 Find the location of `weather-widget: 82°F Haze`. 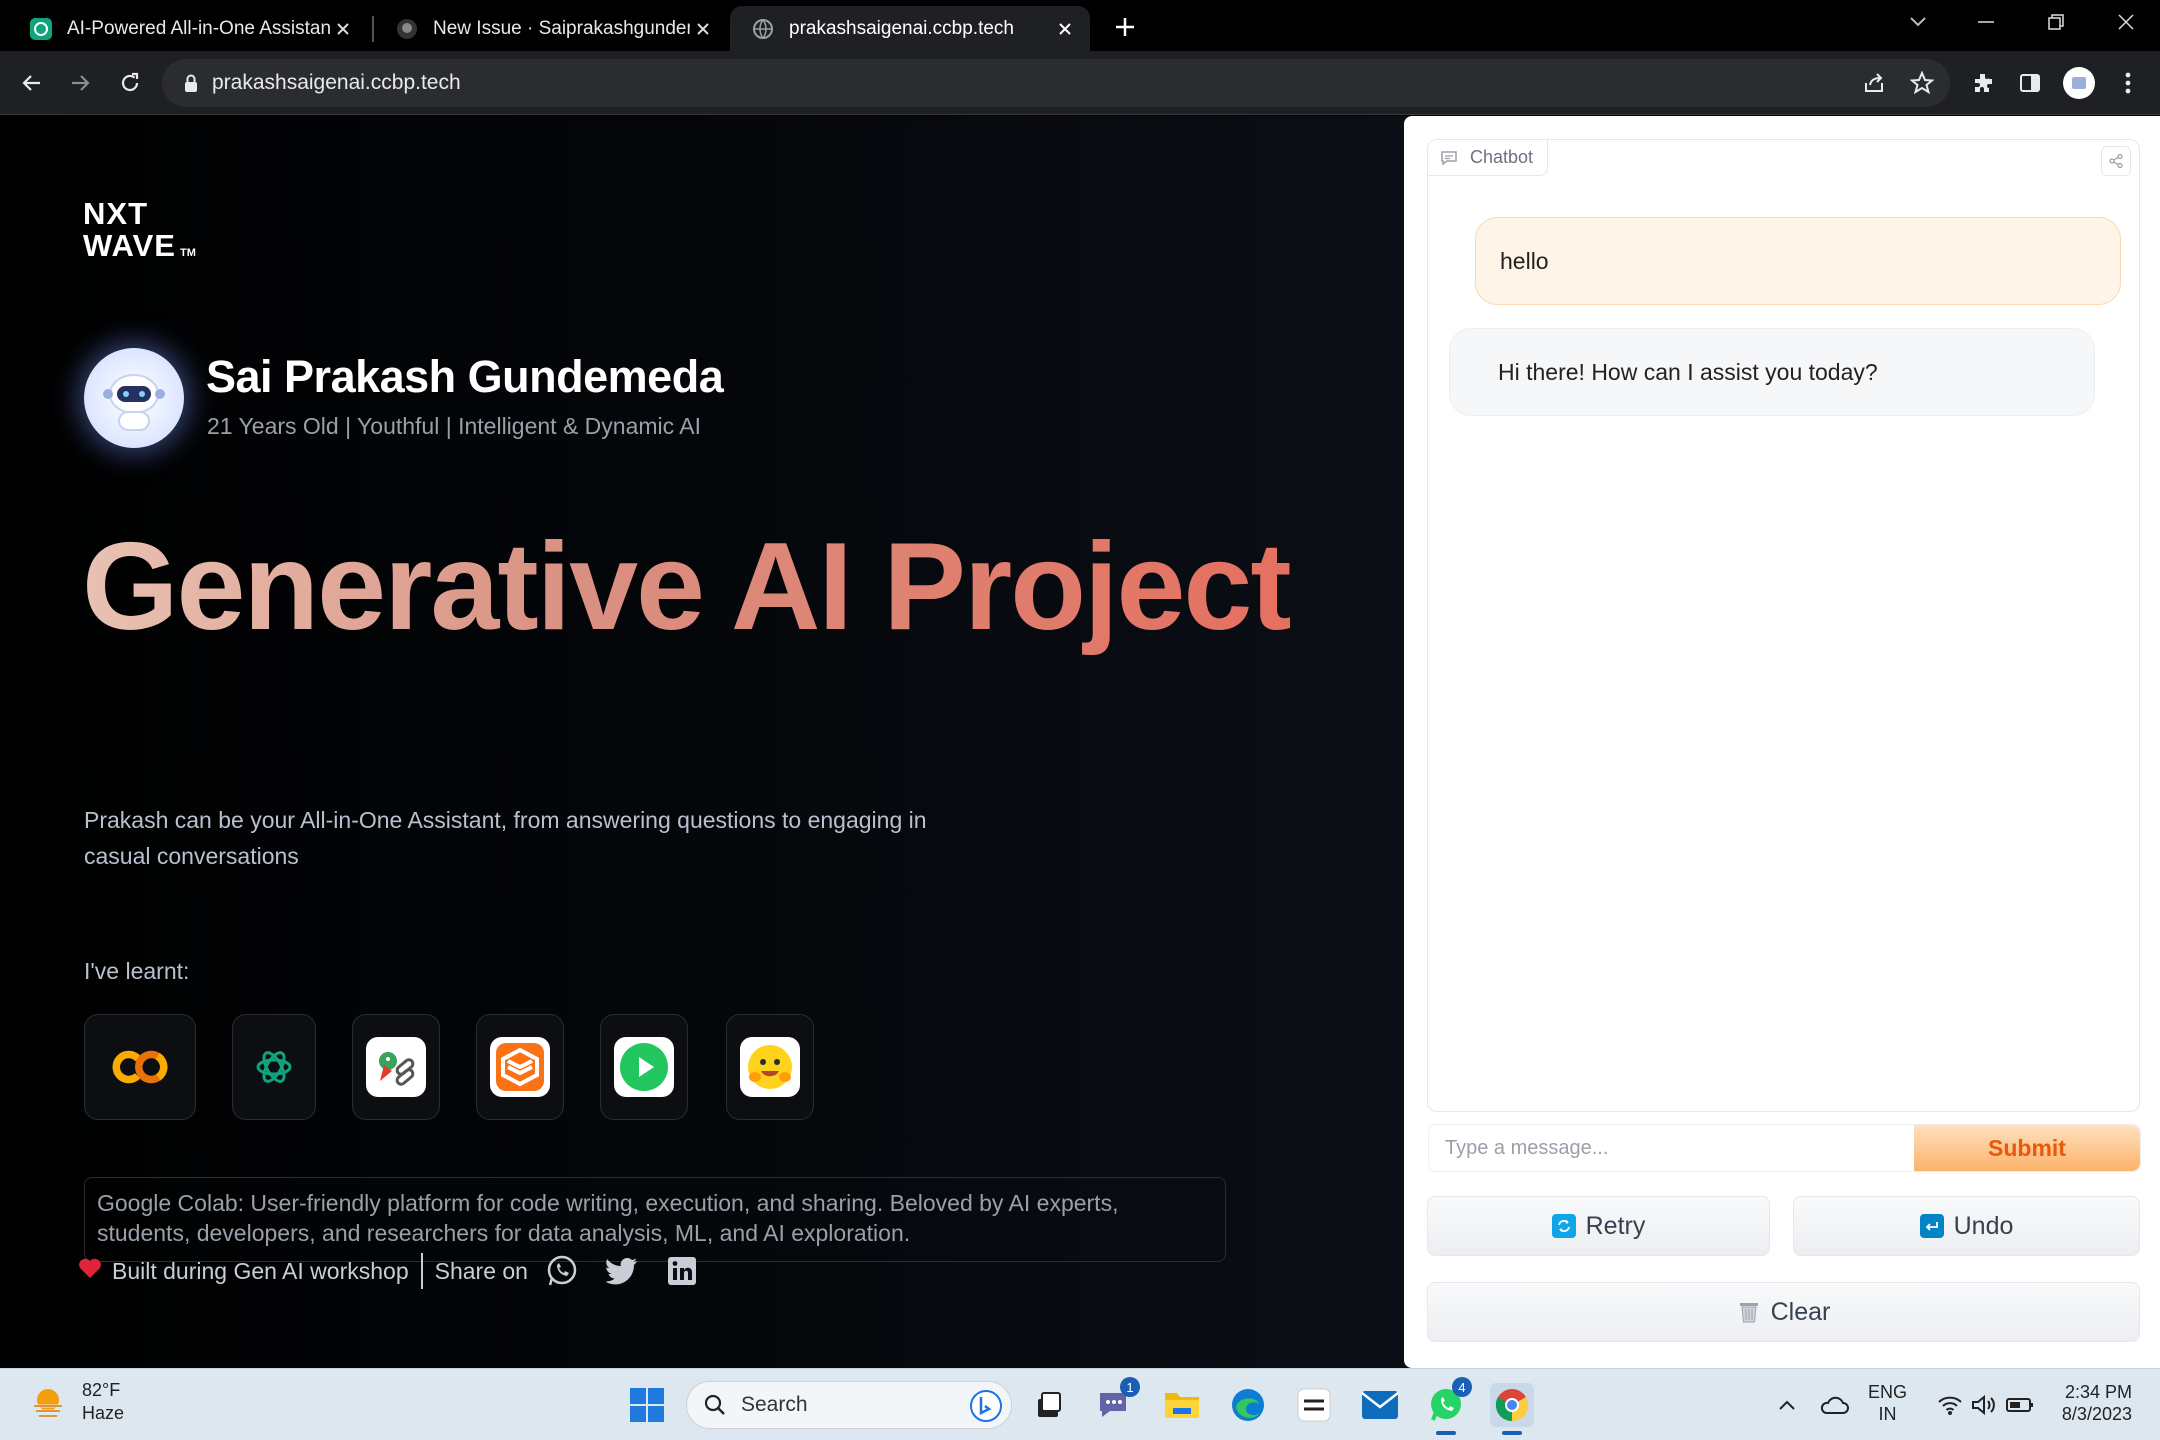

weather-widget: 82°F Haze is located at coordinates (76, 1402).